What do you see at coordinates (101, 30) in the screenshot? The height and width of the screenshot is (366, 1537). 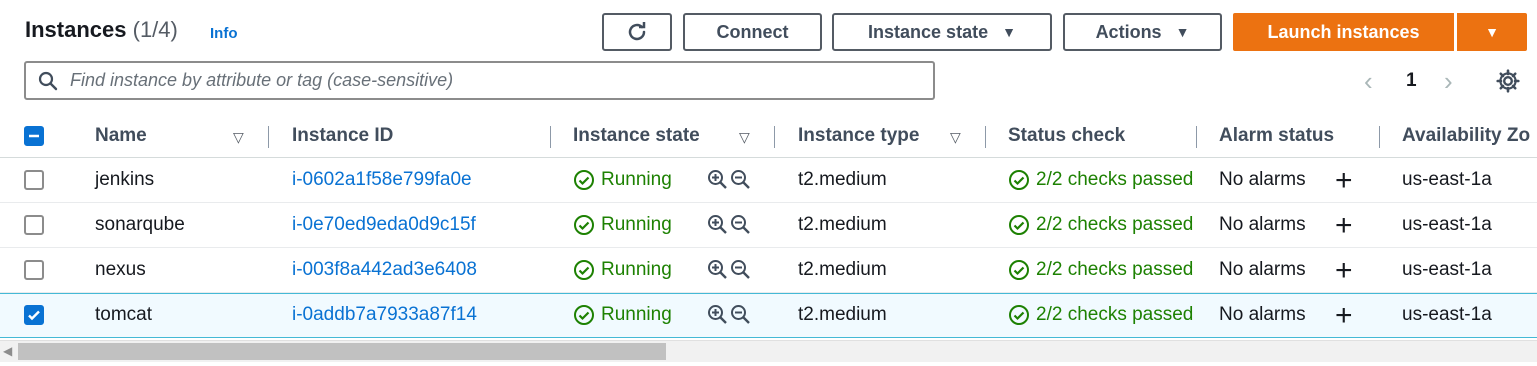 I see `page-title: Instances (1/4)` at bounding box center [101, 30].